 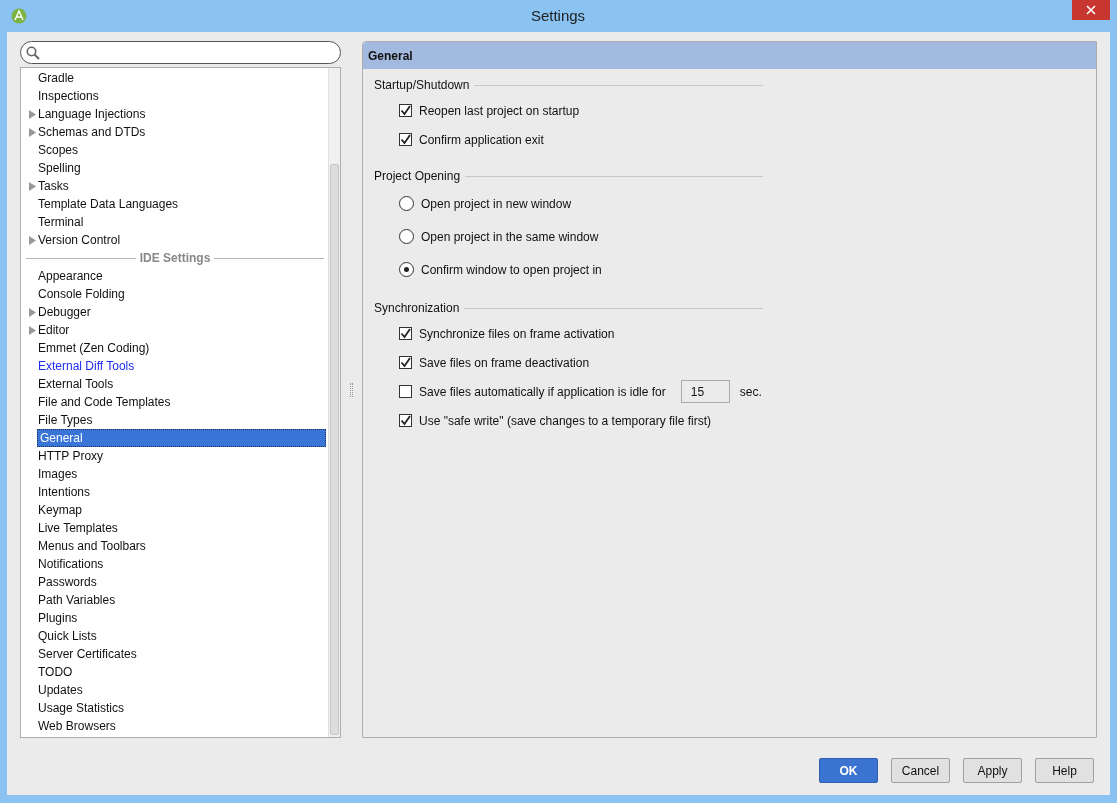 I want to click on tree-item: Console Folding, so click(x=80, y=294).